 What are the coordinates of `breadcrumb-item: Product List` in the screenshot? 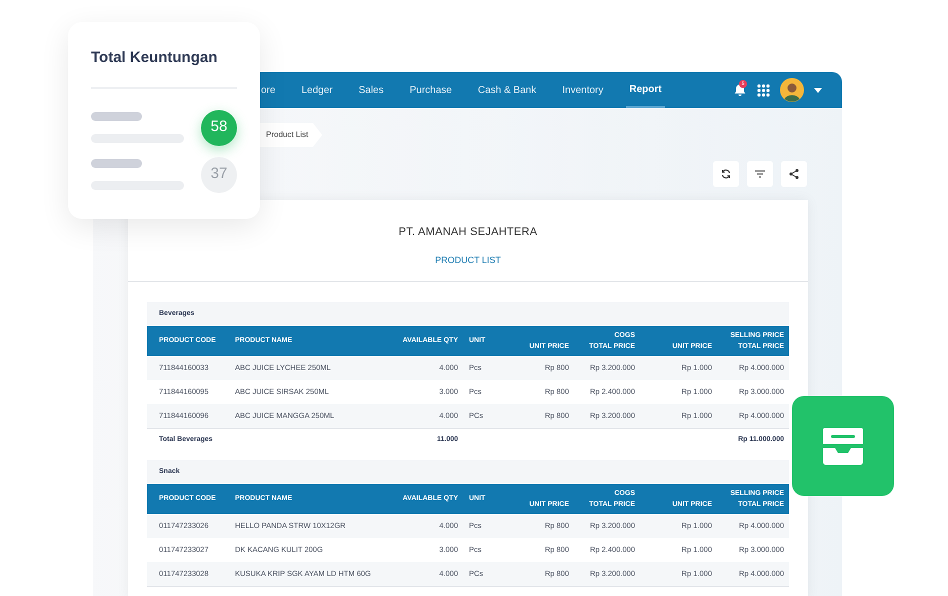 It's located at (291, 135).